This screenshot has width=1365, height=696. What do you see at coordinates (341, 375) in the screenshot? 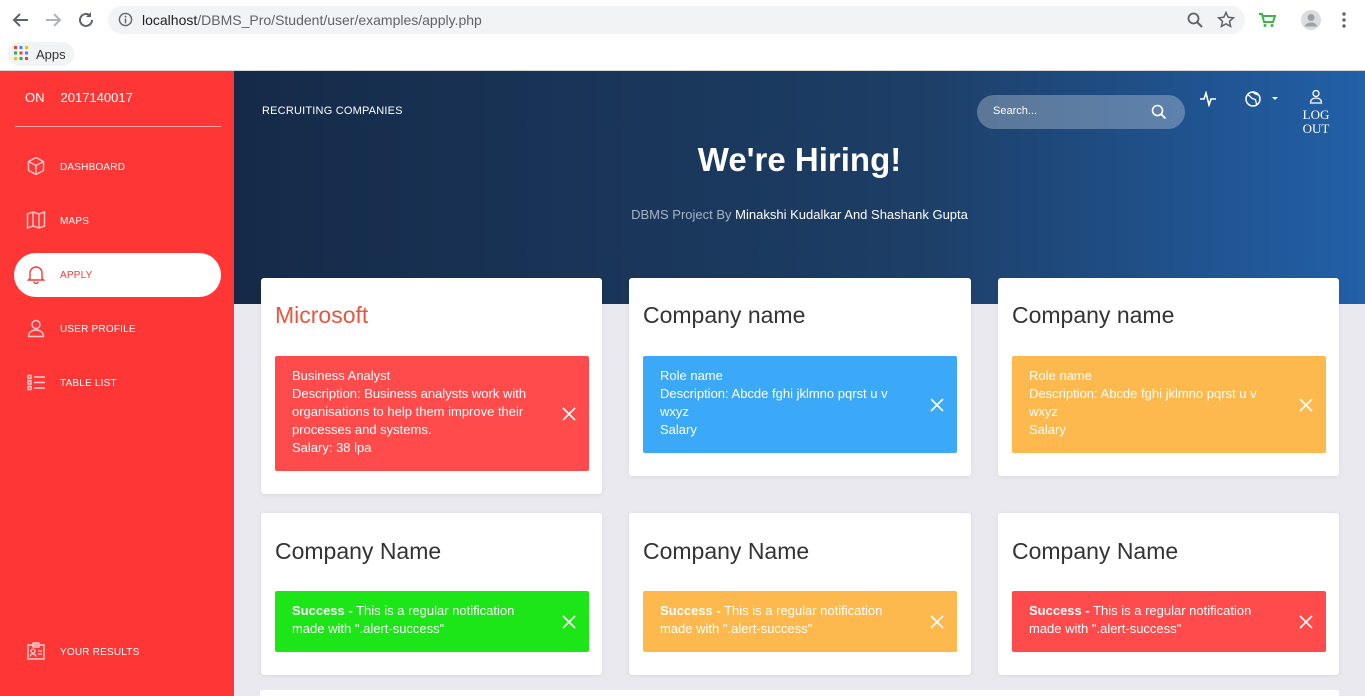
I see `role-name: Business Analyst` at bounding box center [341, 375].